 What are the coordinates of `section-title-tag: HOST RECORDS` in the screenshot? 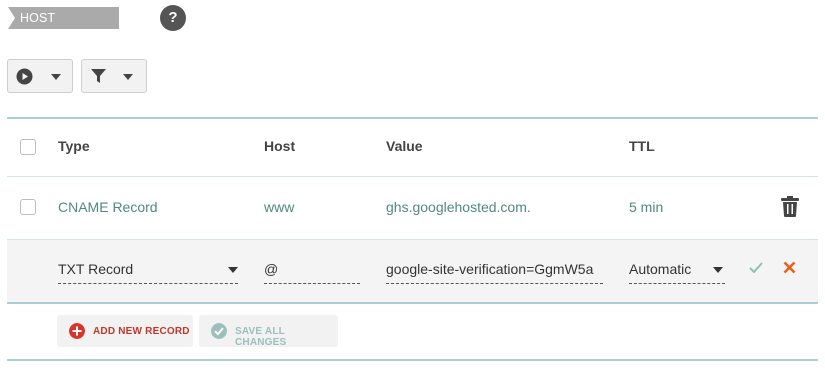 It's located at (63, 18).